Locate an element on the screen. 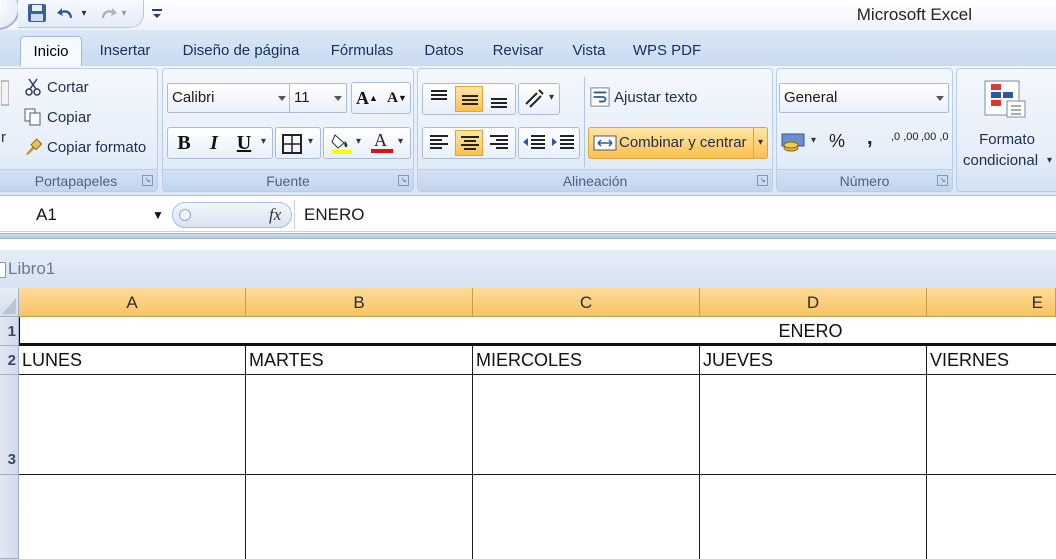 This screenshot has height=559, width=1056. workbook-title-bar: Libro1 is located at coordinates (528, 269).